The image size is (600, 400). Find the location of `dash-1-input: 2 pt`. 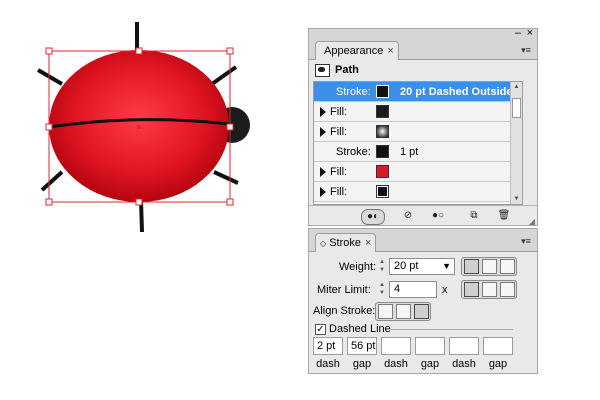

dash-1-input: 2 pt is located at coordinates (328, 346).